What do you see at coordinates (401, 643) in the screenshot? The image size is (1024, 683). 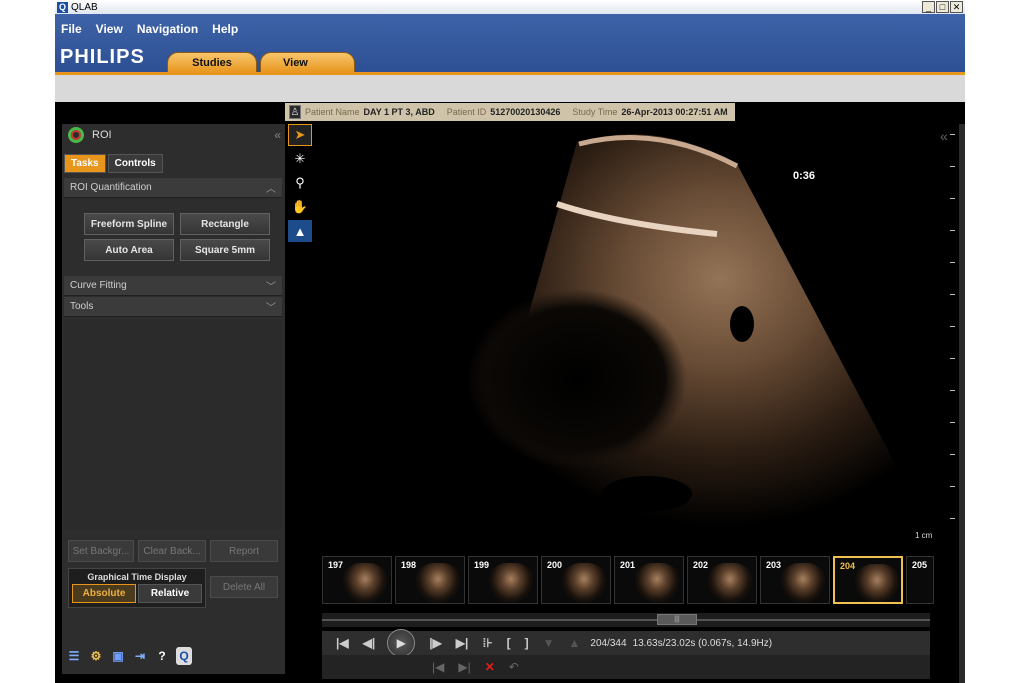 I see `play-button: ▶` at bounding box center [401, 643].